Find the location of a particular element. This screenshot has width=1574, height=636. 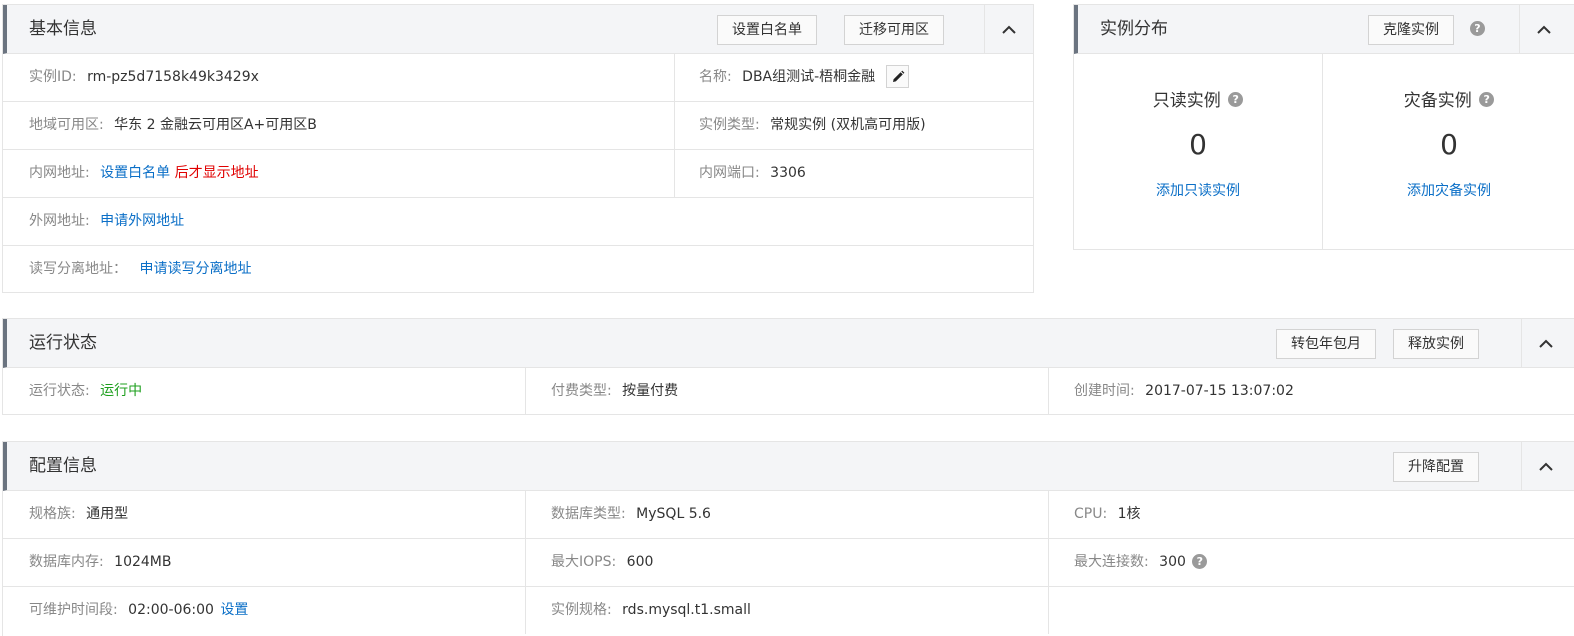

created-time-value: 2017-07-15 13:07:02 is located at coordinates (1219, 391).